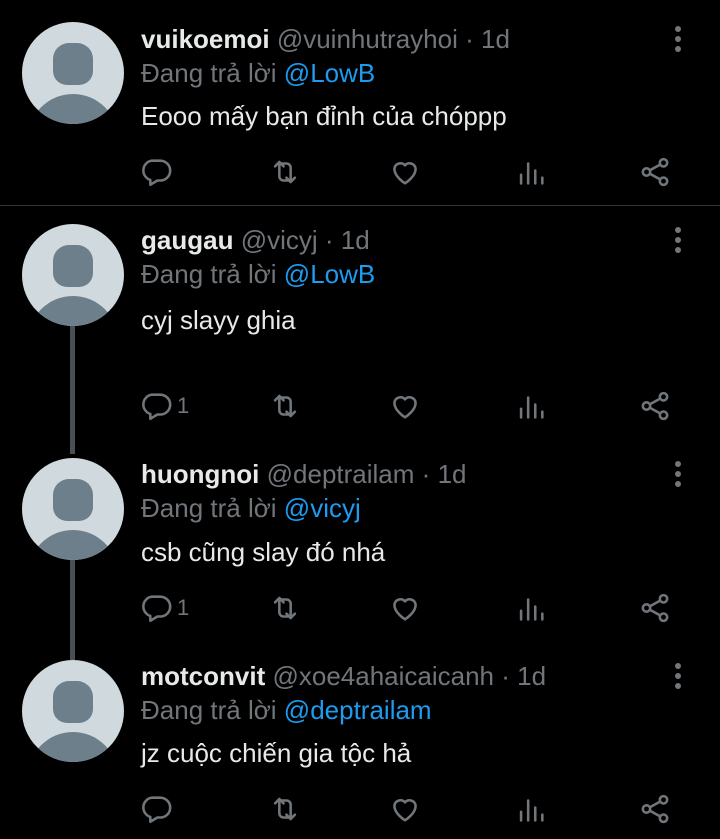  I want to click on user-handle: @deptrailam, so click(341, 474).